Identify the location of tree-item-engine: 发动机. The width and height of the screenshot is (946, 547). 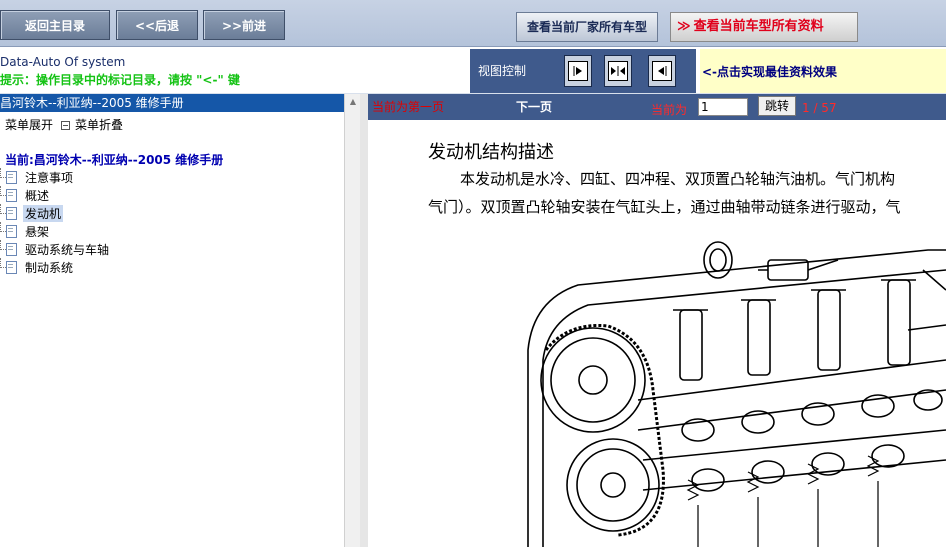
(55, 213).